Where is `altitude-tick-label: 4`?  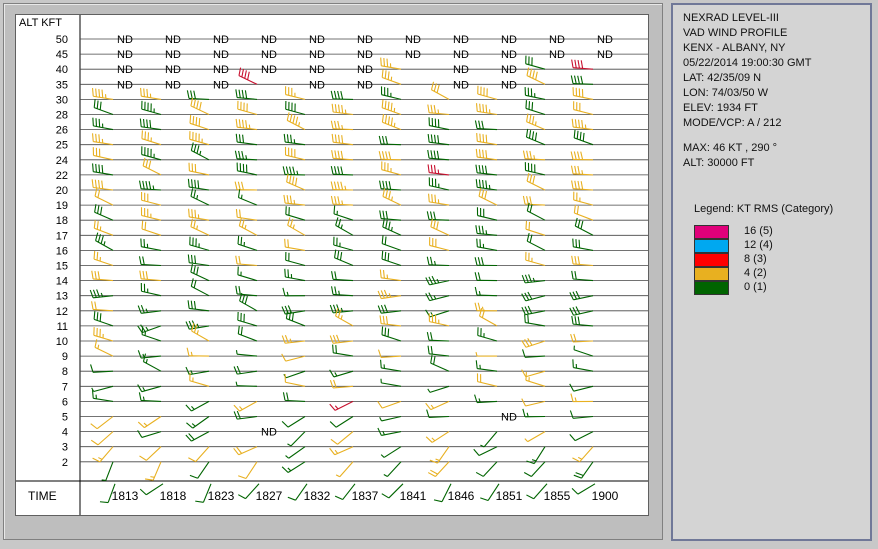
altitude-tick-label: 4 is located at coordinates (65, 433).